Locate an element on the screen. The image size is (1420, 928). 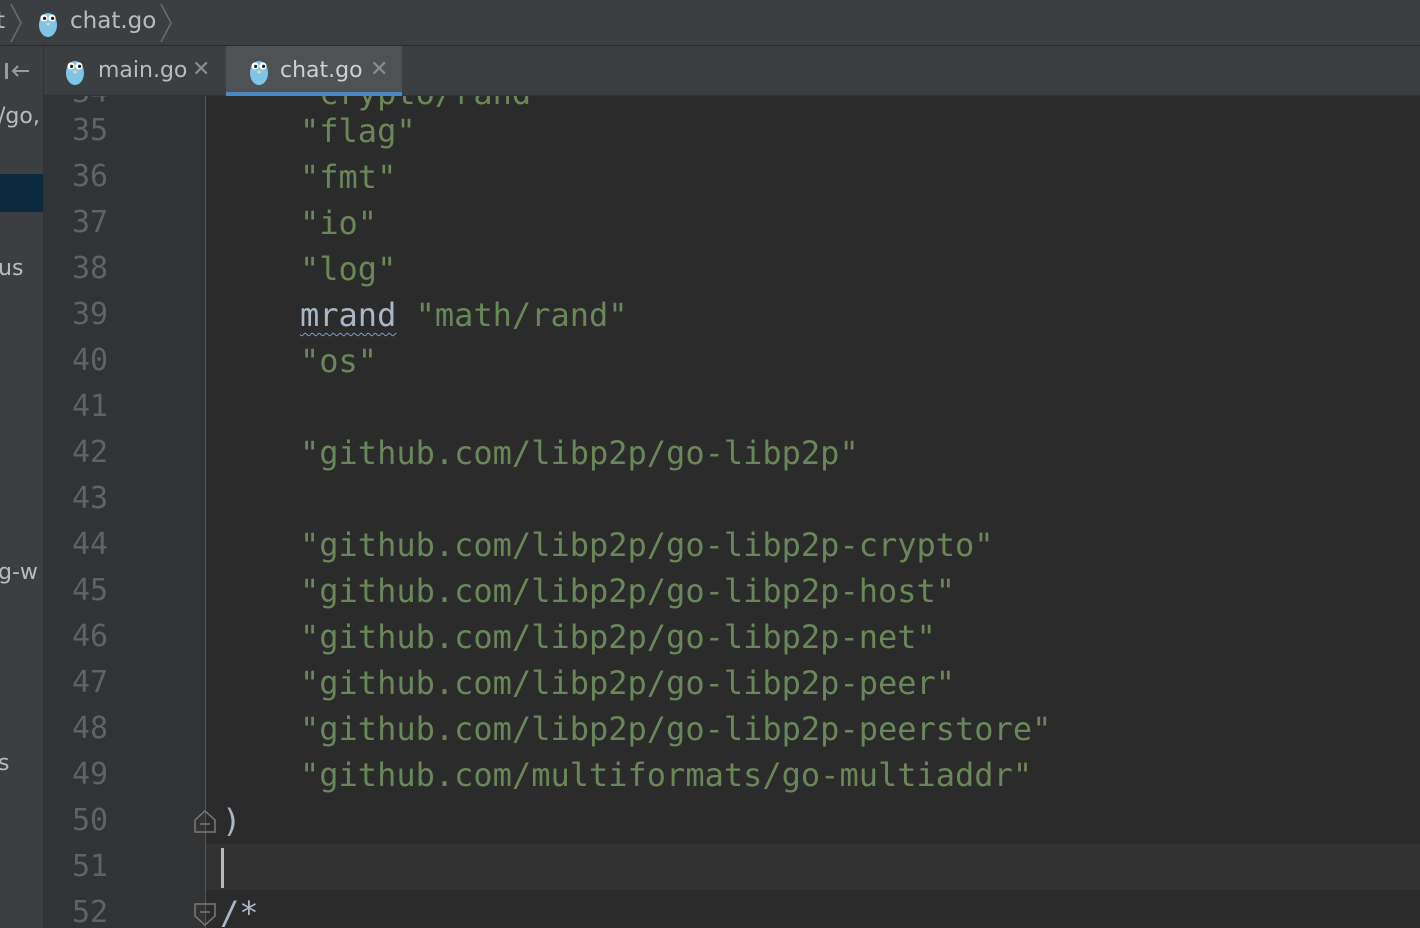
line-number: 51 is located at coordinates (90, 866).